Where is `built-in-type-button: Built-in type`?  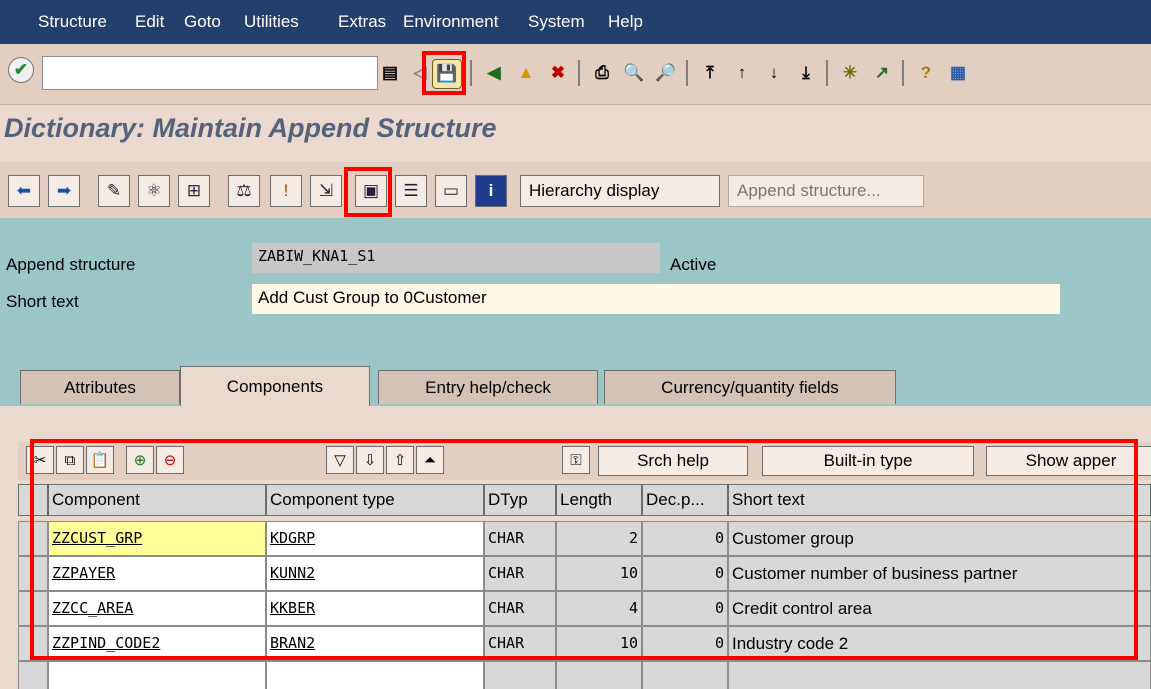 built-in-type-button: Built-in type is located at coordinates (868, 461).